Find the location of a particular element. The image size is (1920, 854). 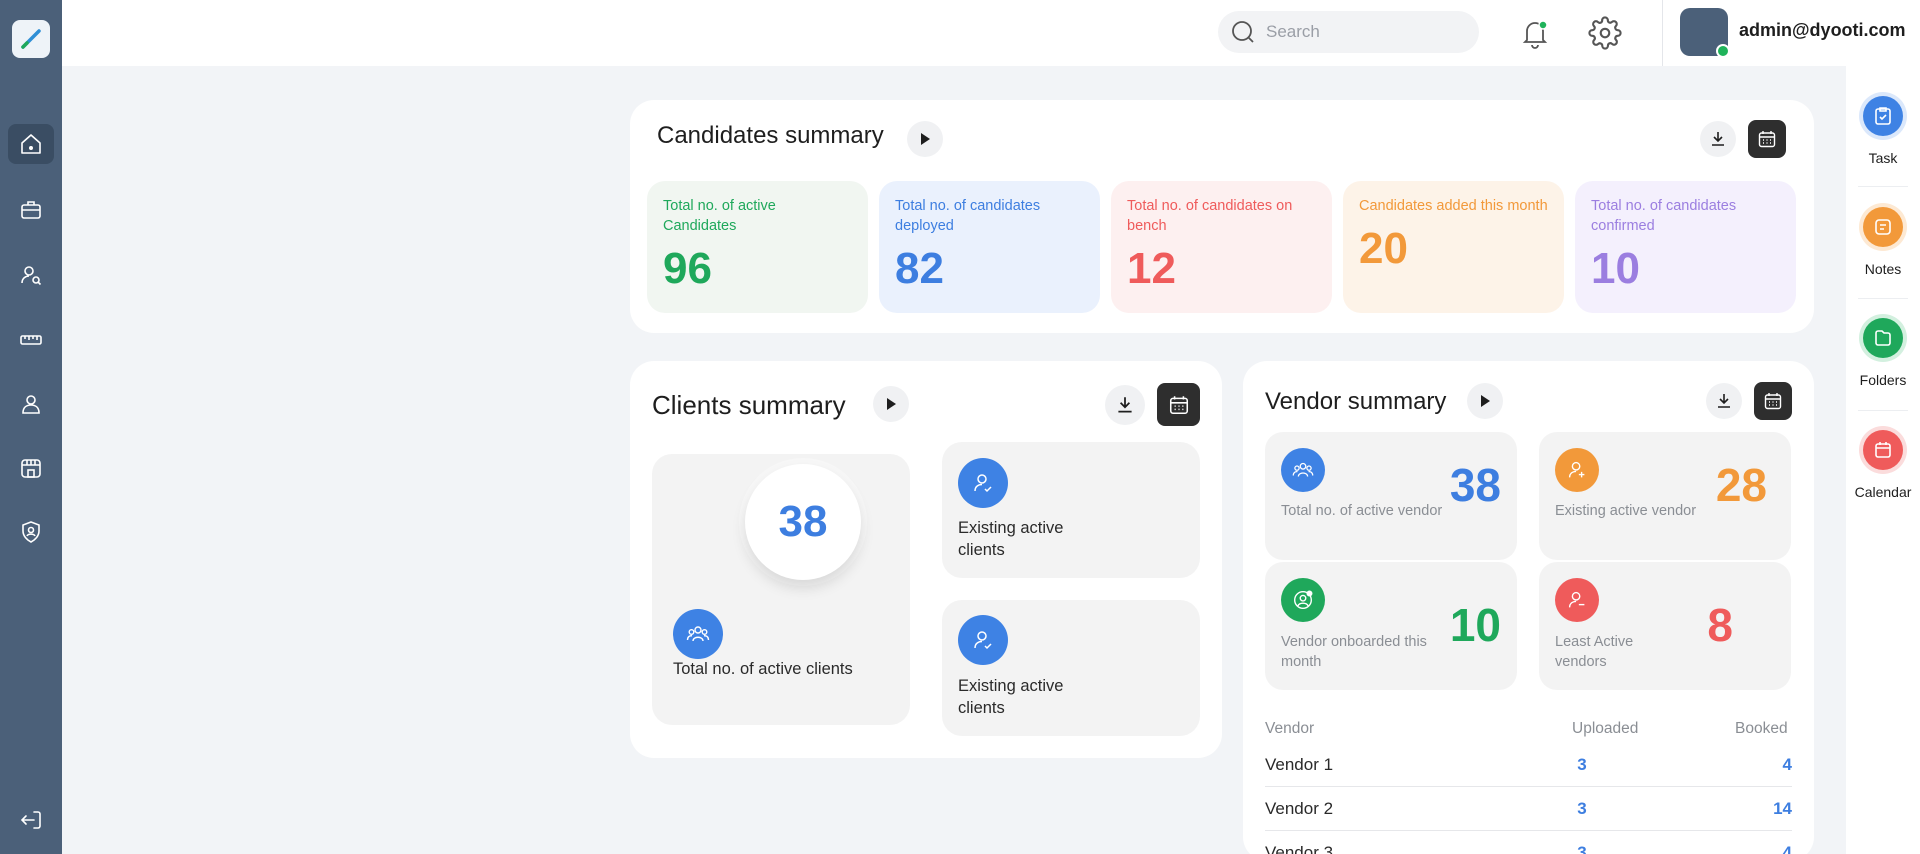

stat-active-candidates: Total no. of active Candidates 96 is located at coordinates (757, 247).